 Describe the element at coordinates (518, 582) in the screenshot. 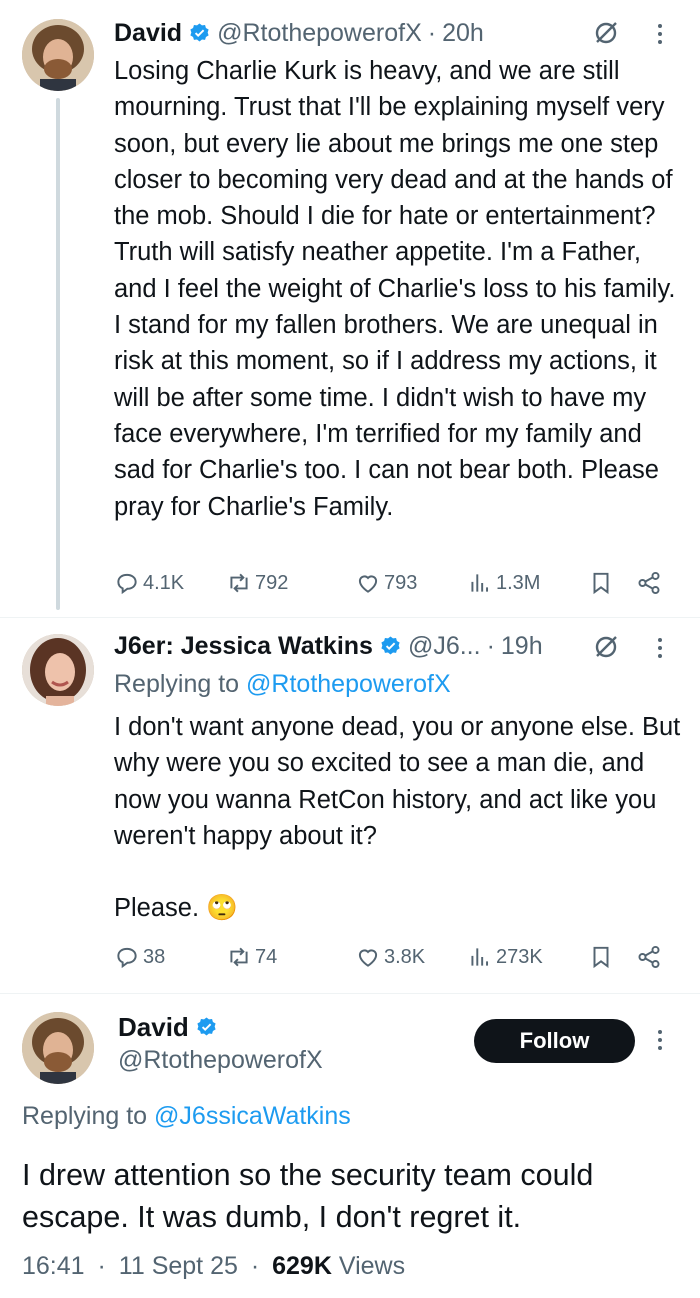

I see `views-count: 1.3M` at that location.